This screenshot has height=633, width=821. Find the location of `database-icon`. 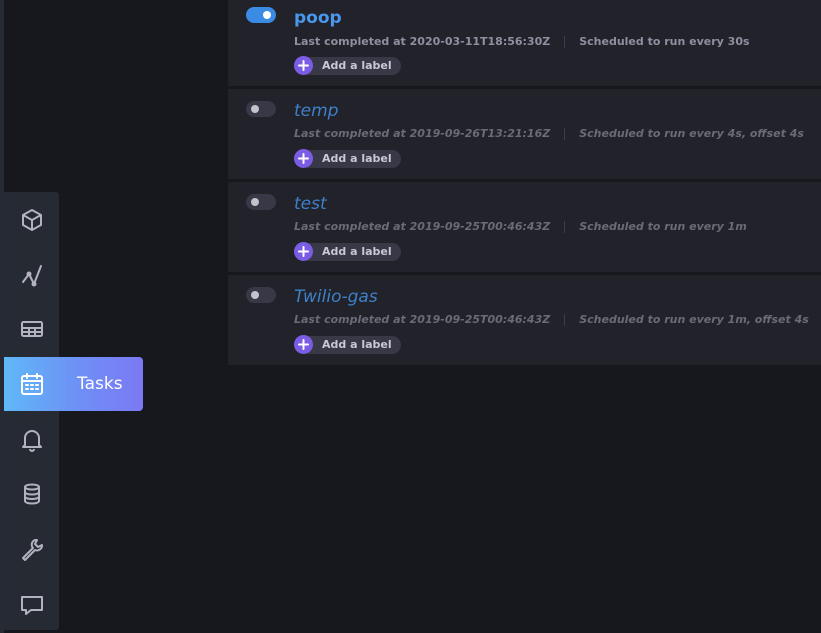

database-icon is located at coordinates (31, 494).